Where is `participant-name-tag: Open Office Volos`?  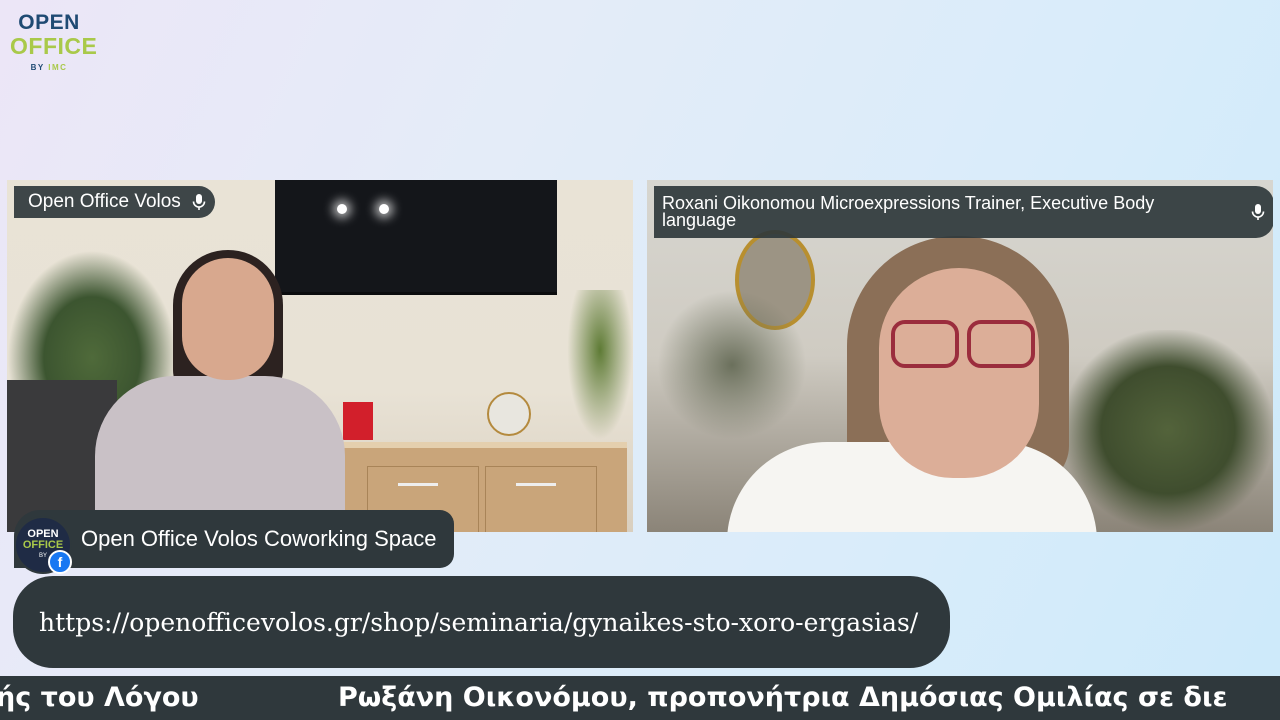 participant-name-tag: Open Office Volos is located at coordinates (114, 202).